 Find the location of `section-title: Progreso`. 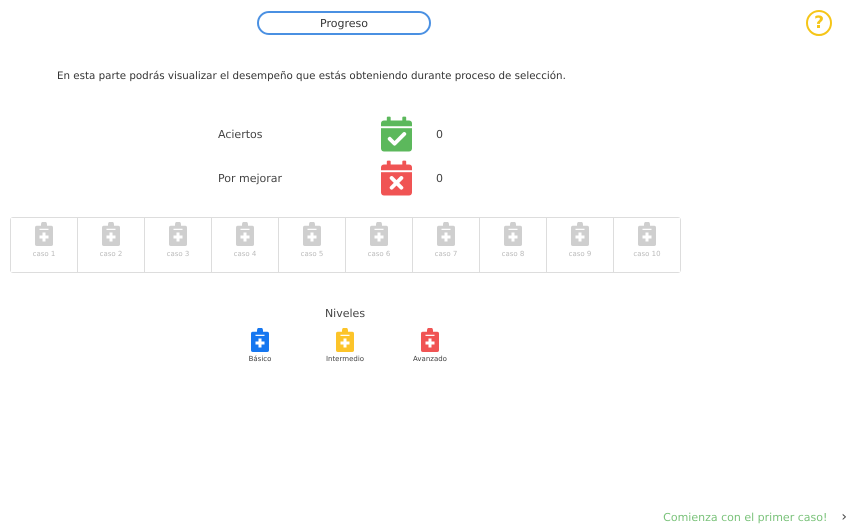

section-title: Progreso is located at coordinates (344, 23).